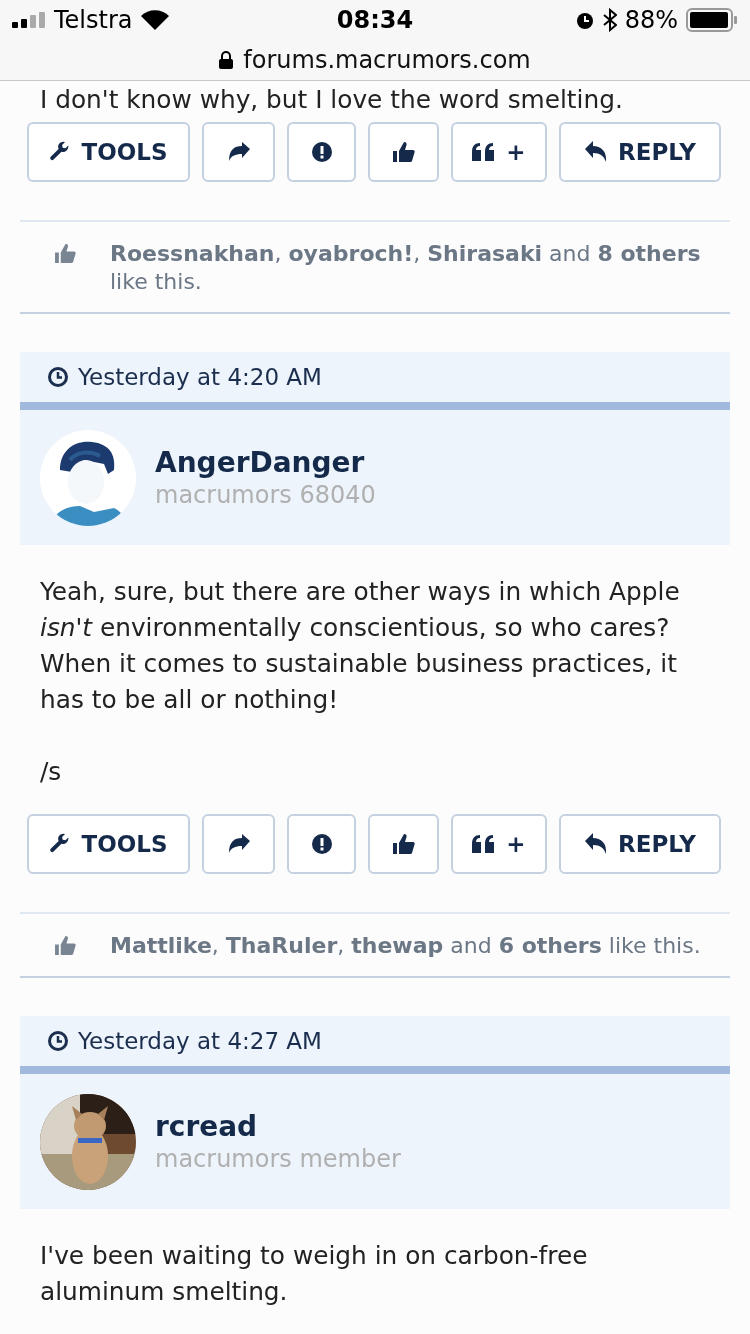 The image size is (750, 1334). I want to click on post-date: Yesterday at 4:27 AM, so click(200, 1041).